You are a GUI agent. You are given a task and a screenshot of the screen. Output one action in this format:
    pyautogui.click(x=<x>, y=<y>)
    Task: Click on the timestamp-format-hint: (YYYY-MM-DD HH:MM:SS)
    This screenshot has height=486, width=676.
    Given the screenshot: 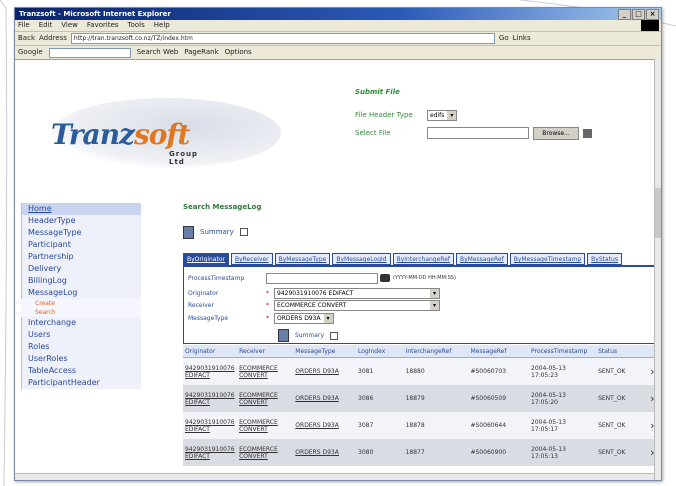 What is the action you would take?
    pyautogui.click(x=424, y=278)
    